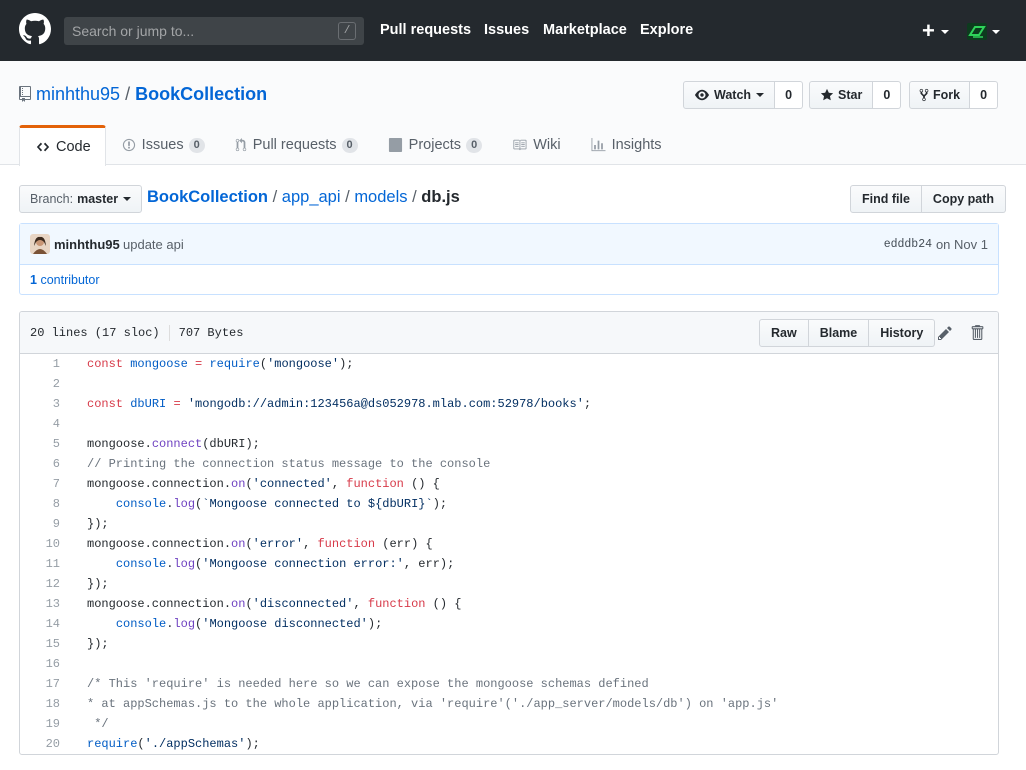 The image size is (1026, 770). What do you see at coordinates (201, 94) in the screenshot?
I see `repo-name-link: BookCollection` at bounding box center [201, 94].